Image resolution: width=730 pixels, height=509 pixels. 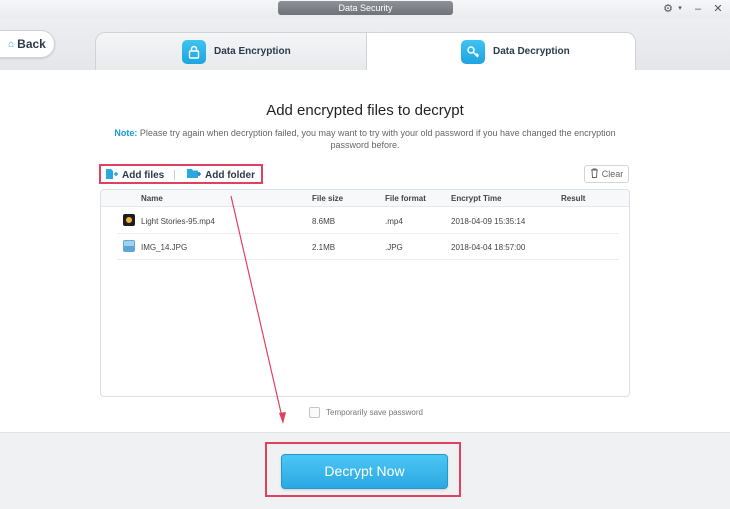 I want to click on add-files-button: Add files, so click(x=134, y=175).